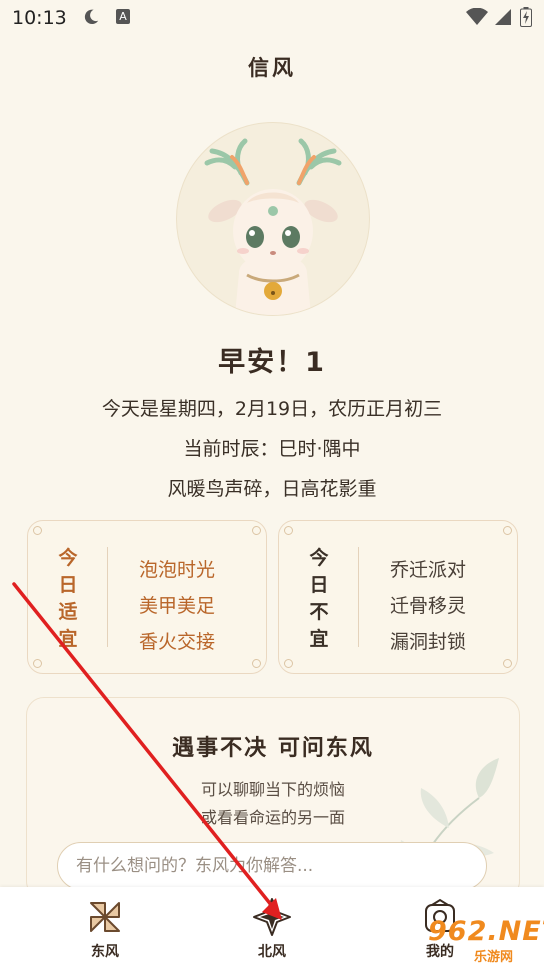 The height and width of the screenshot is (968, 544). I want to click on status-time: 10:13, so click(39, 18).